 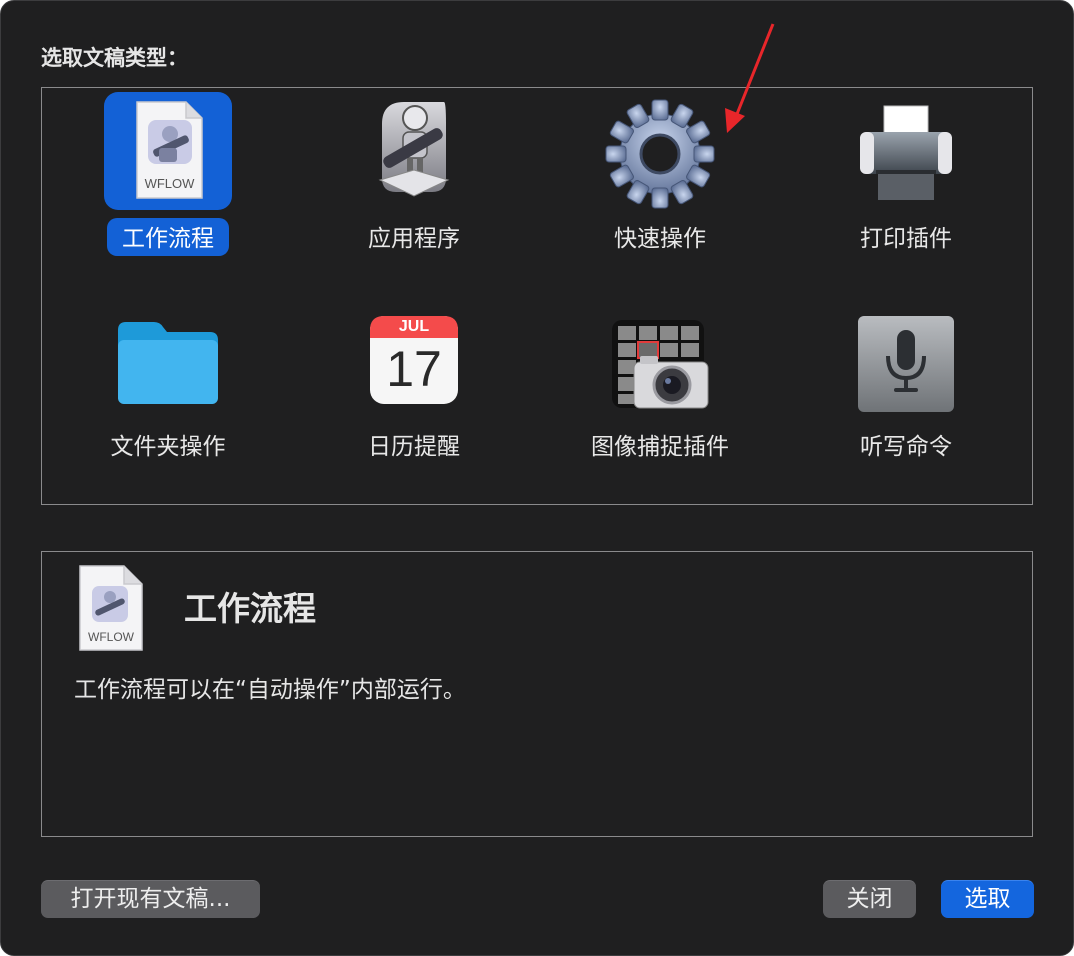 I want to click on calendar-day: 17, so click(x=414, y=369).